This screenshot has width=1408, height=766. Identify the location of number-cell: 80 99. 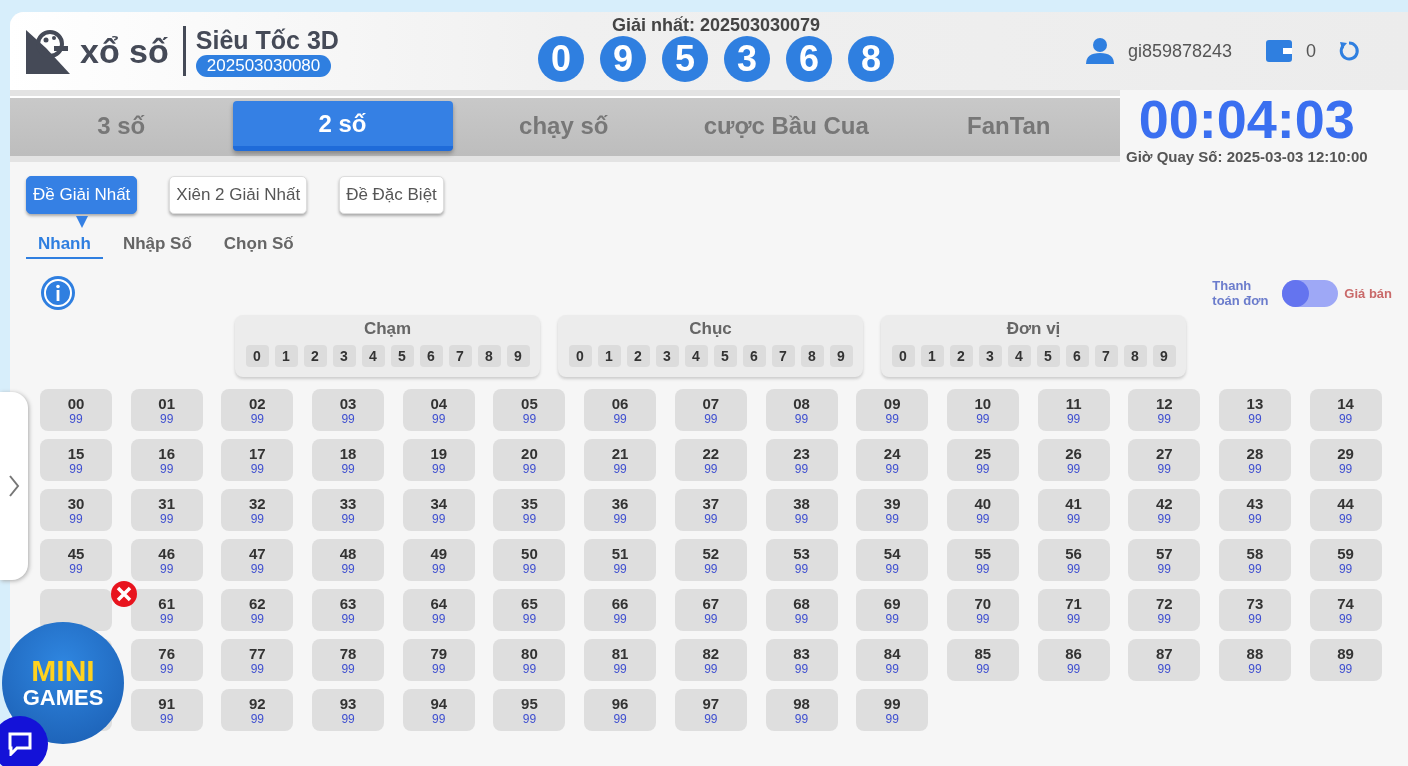
(529, 660).